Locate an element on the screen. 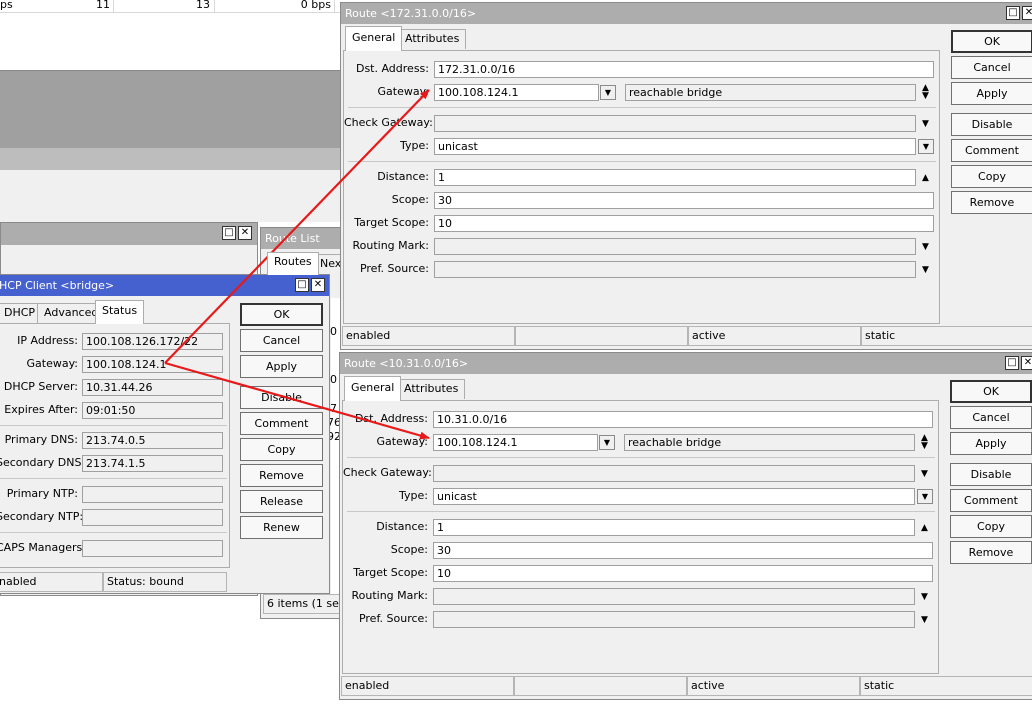 The height and width of the screenshot is (714, 1032). annotation-arrows is located at coordinates (297, 264).